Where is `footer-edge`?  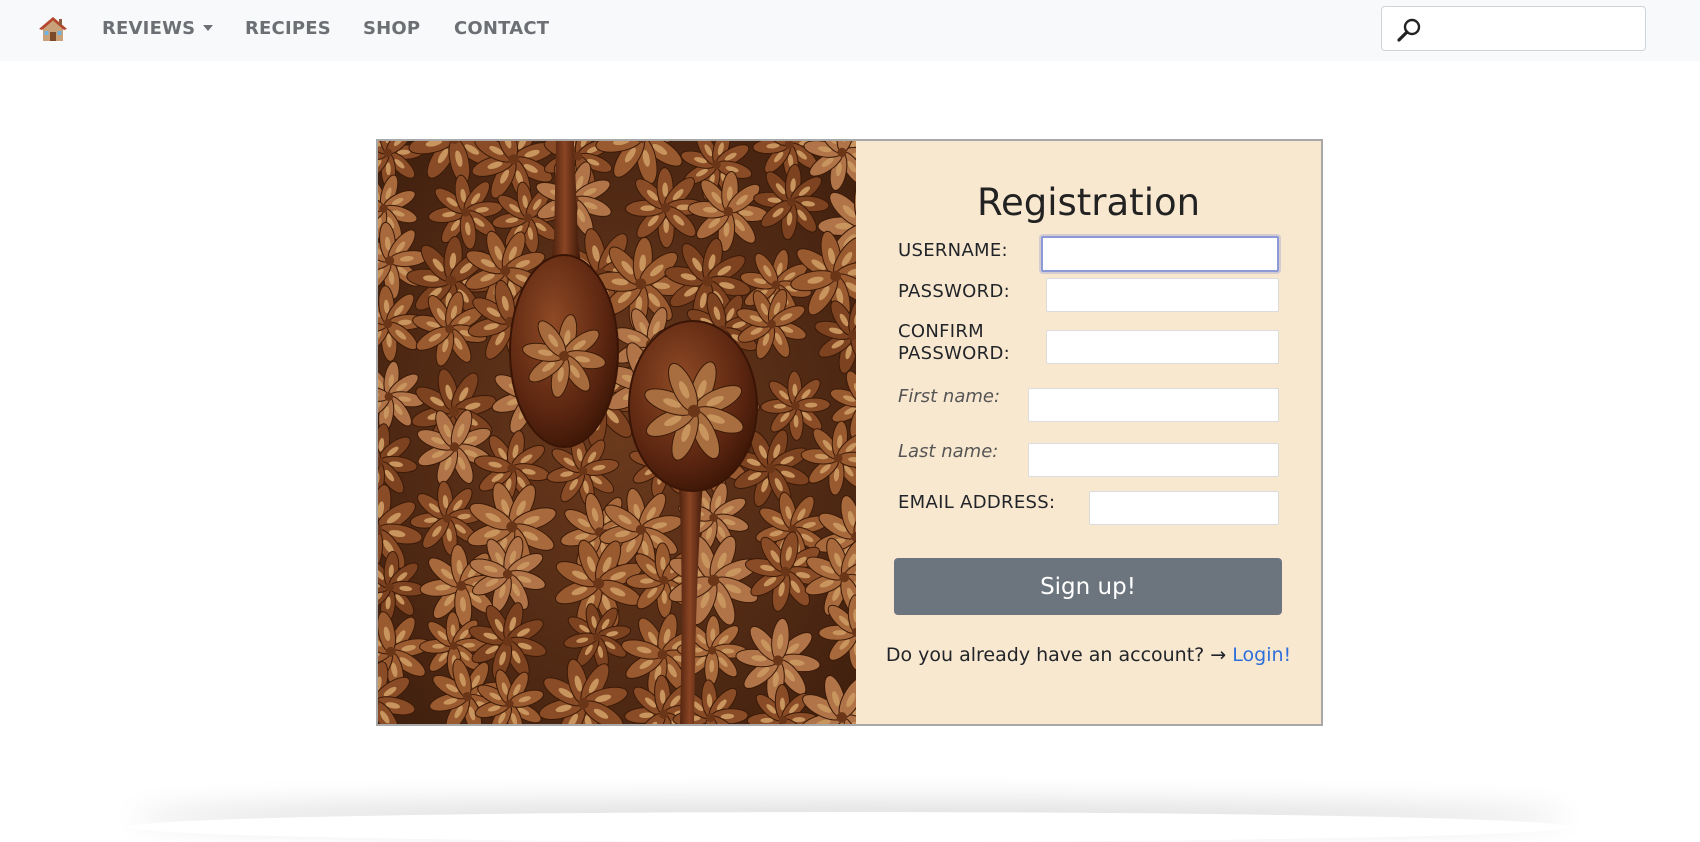
footer-edge is located at coordinates (850, 827).